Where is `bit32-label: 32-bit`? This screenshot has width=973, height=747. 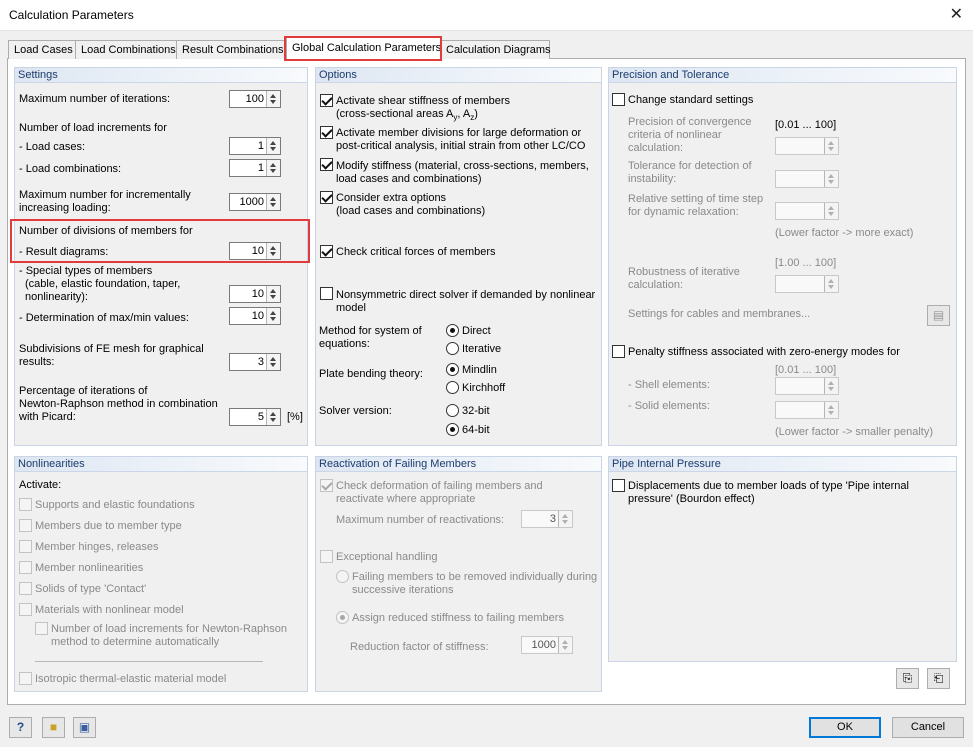
bit32-label: 32-bit is located at coordinates (476, 411).